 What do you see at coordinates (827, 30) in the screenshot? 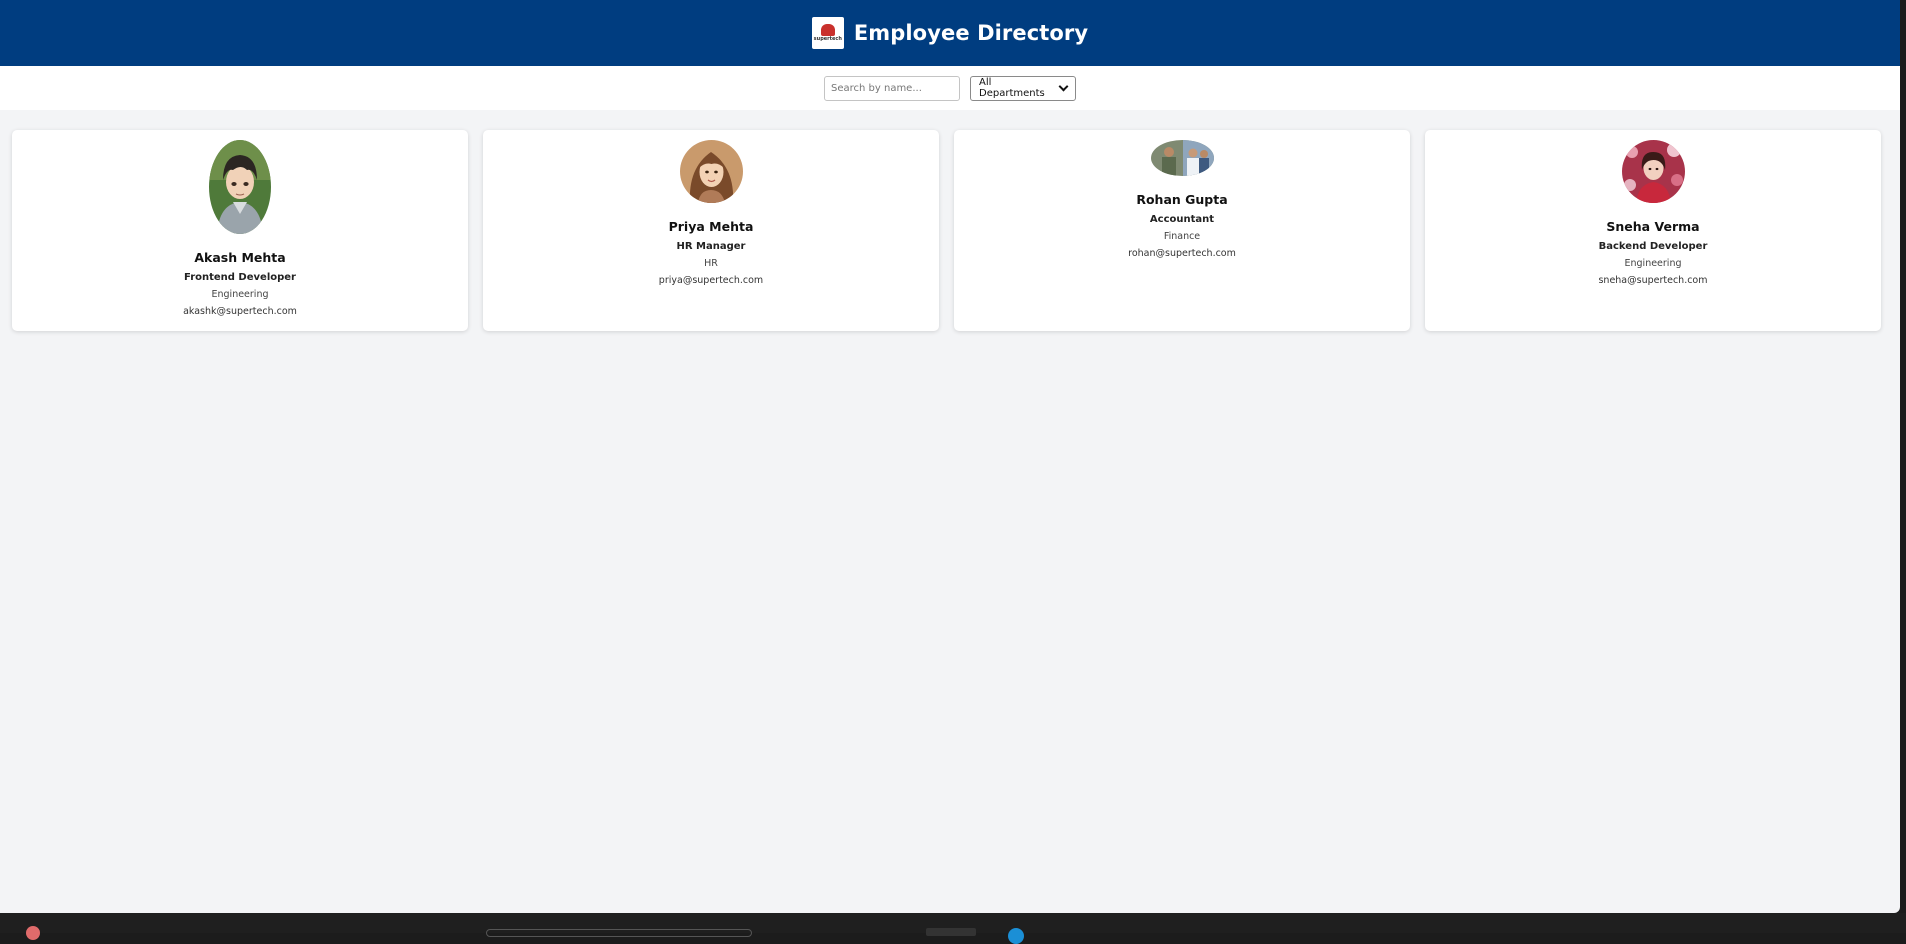
I see `logo-mark-icon` at bounding box center [827, 30].